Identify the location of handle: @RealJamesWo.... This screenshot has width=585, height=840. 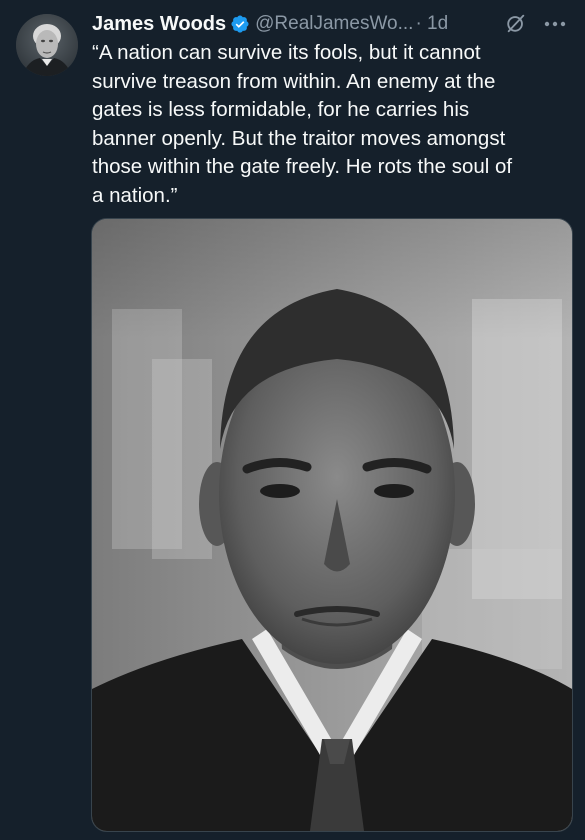
(334, 24).